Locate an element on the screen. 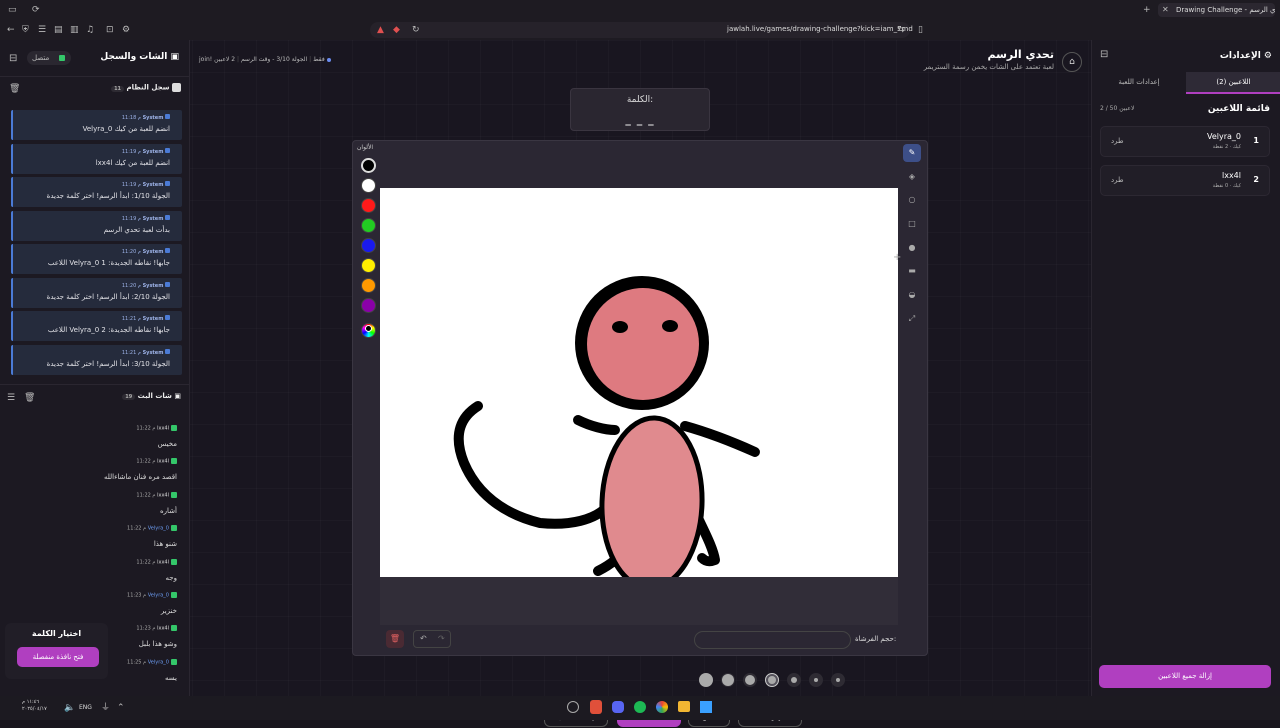  chat-meta: 11:23 م Velyra_0 is located at coordinates (152, 595).